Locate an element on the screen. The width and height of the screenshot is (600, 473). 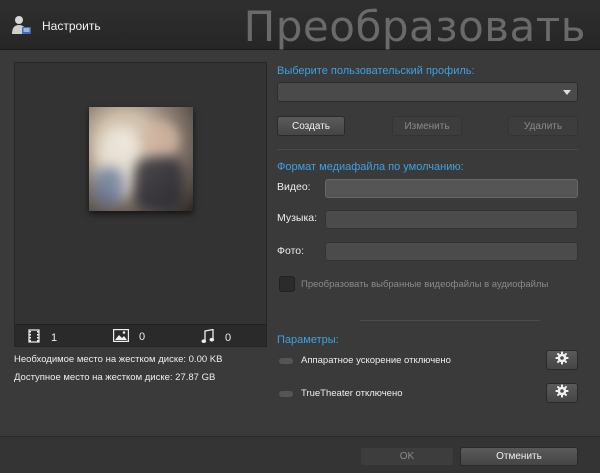
photo-label: Фото: is located at coordinates (291, 251).